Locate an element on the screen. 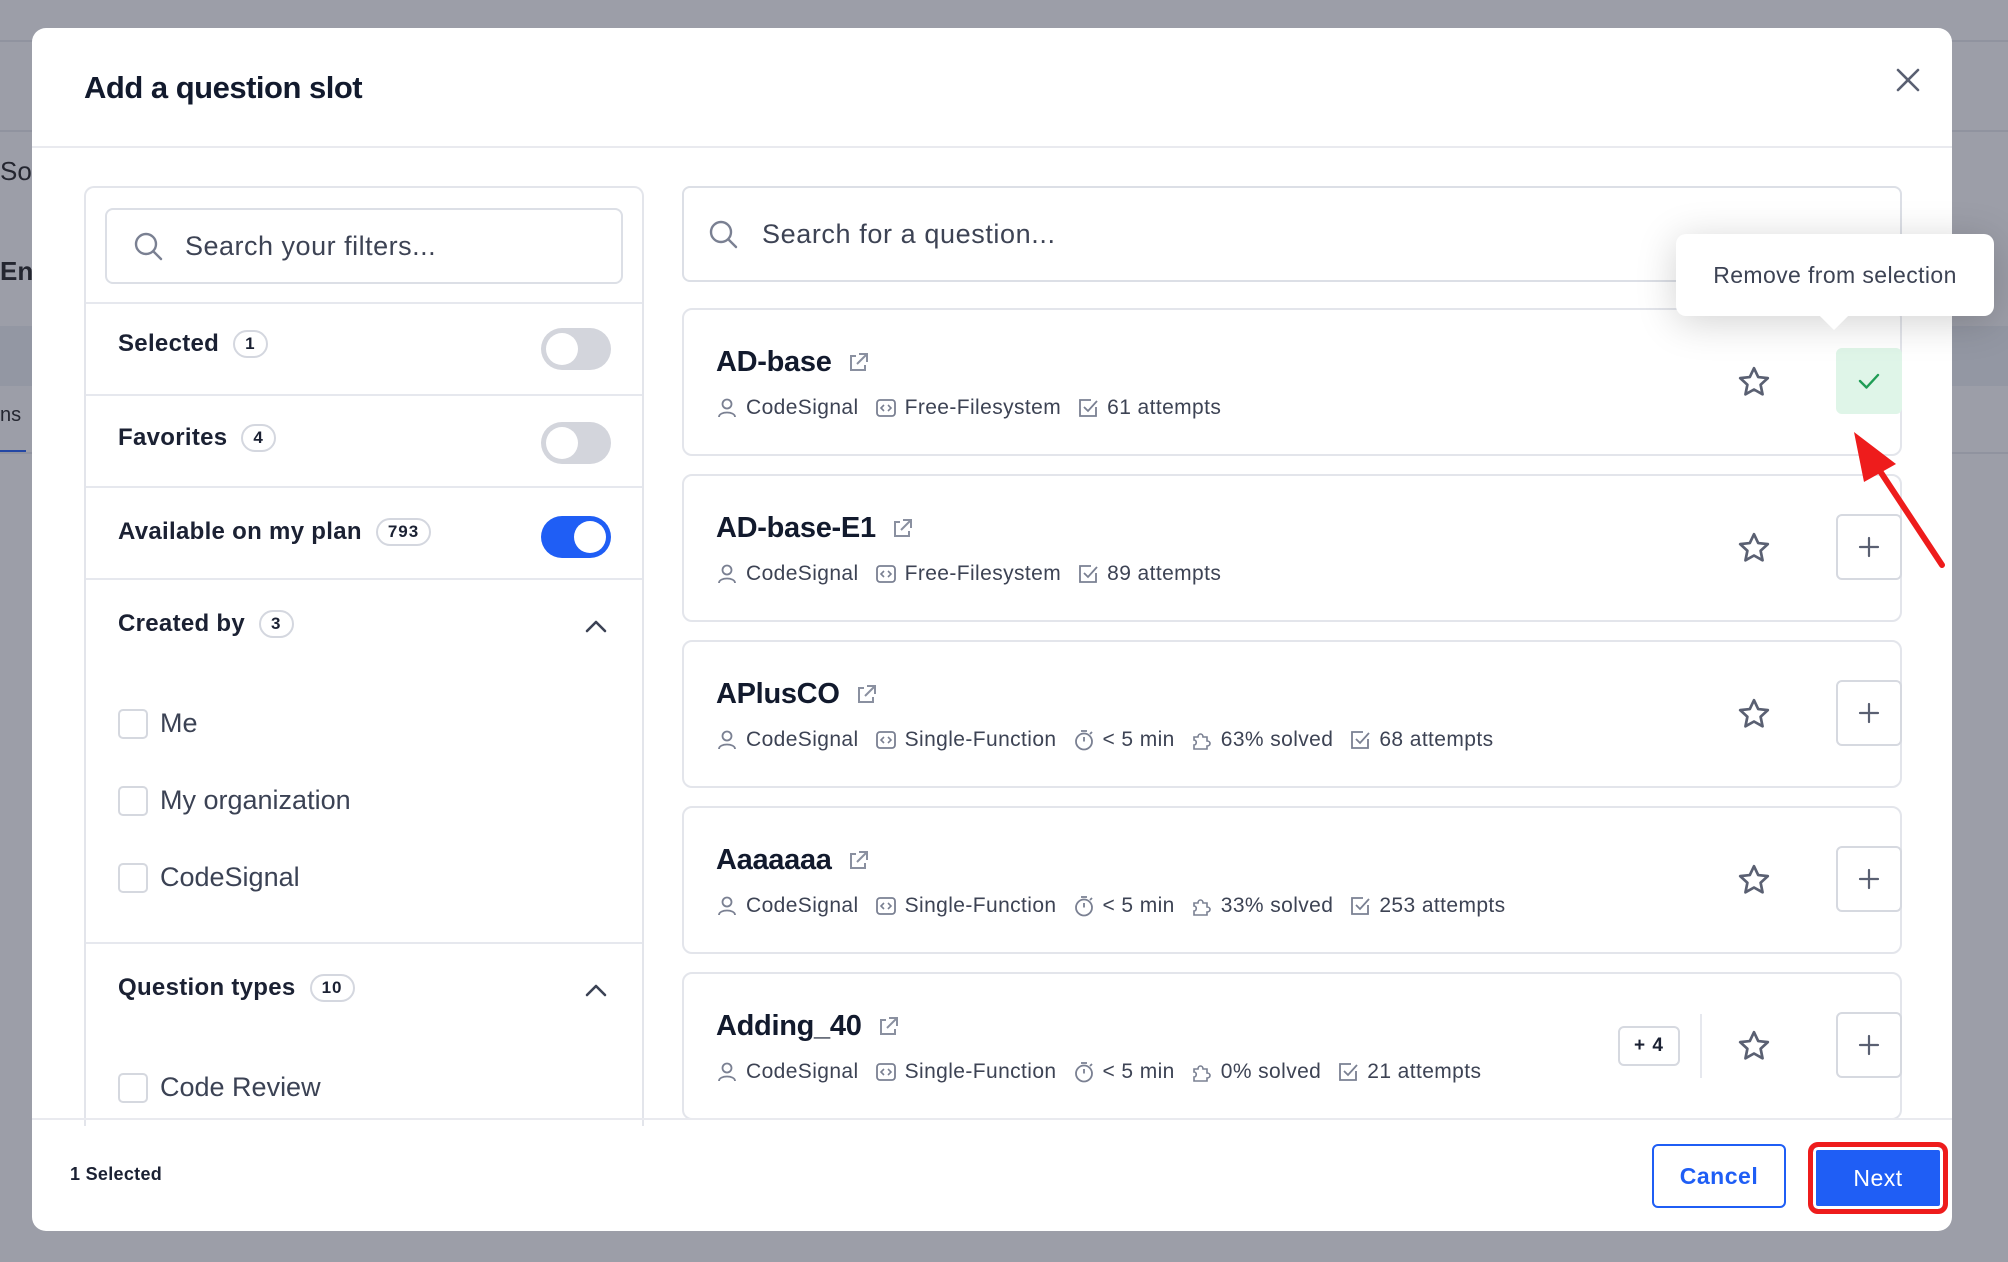  filter-search-box is located at coordinates (364, 246).